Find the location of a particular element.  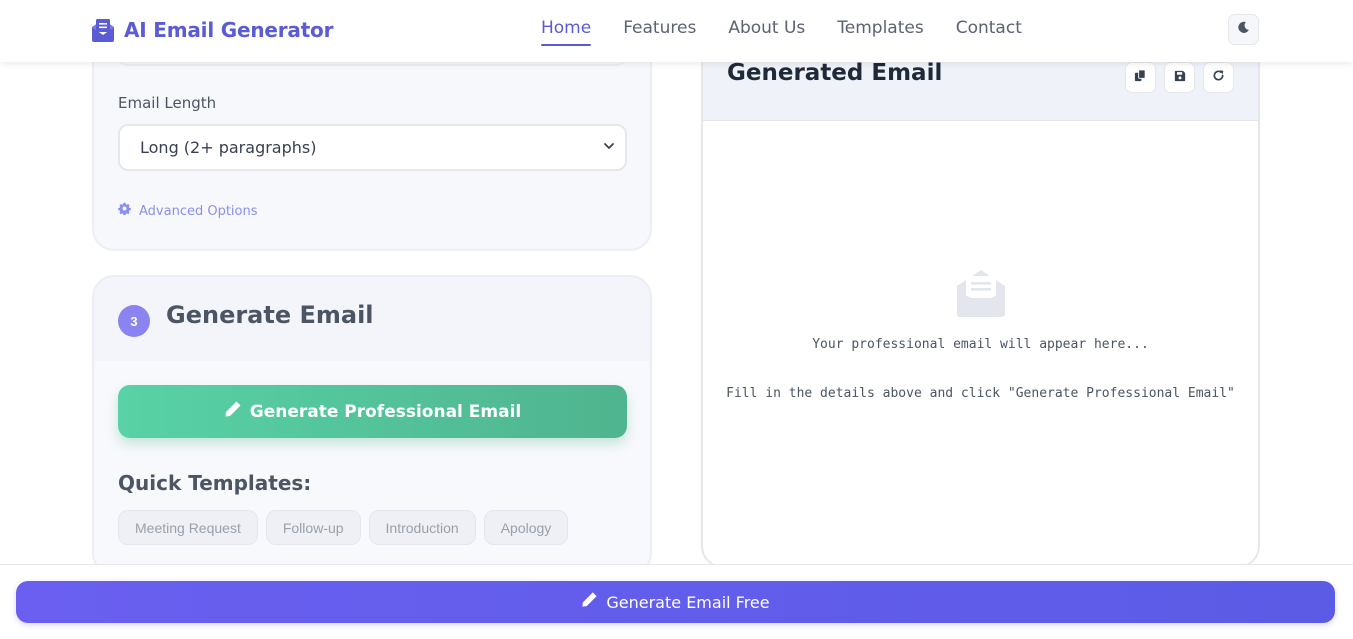

gear-icon is located at coordinates (124, 211).